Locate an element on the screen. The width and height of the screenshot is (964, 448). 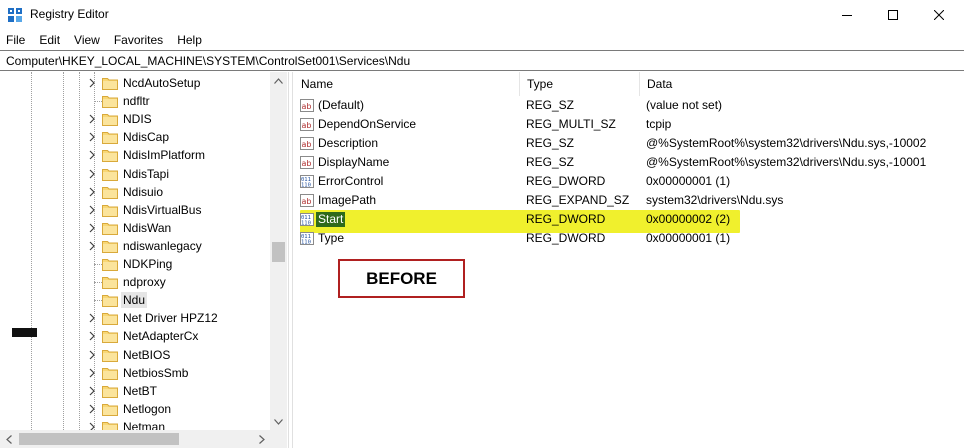
registry-value-row: 011 110 Start REG_DWORD 0x00000002 (2) is located at coordinates (629, 222).